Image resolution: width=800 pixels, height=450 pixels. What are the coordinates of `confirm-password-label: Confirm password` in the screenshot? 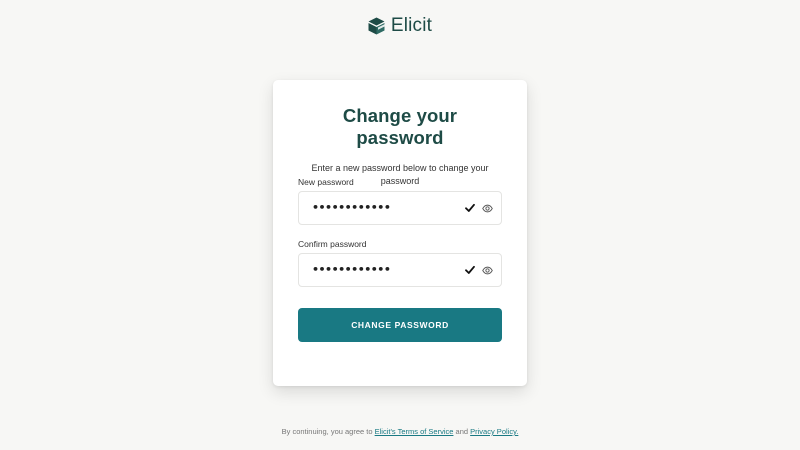 It's located at (332, 244).